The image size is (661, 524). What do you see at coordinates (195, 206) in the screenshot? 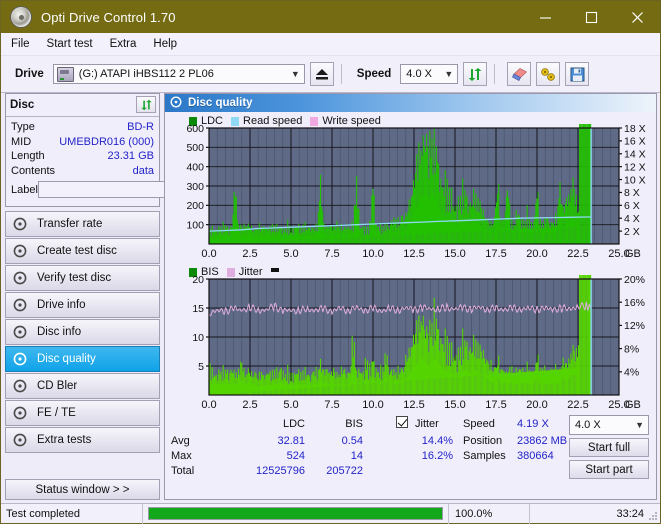
I see `svg-text: 200` at bounding box center [195, 206].